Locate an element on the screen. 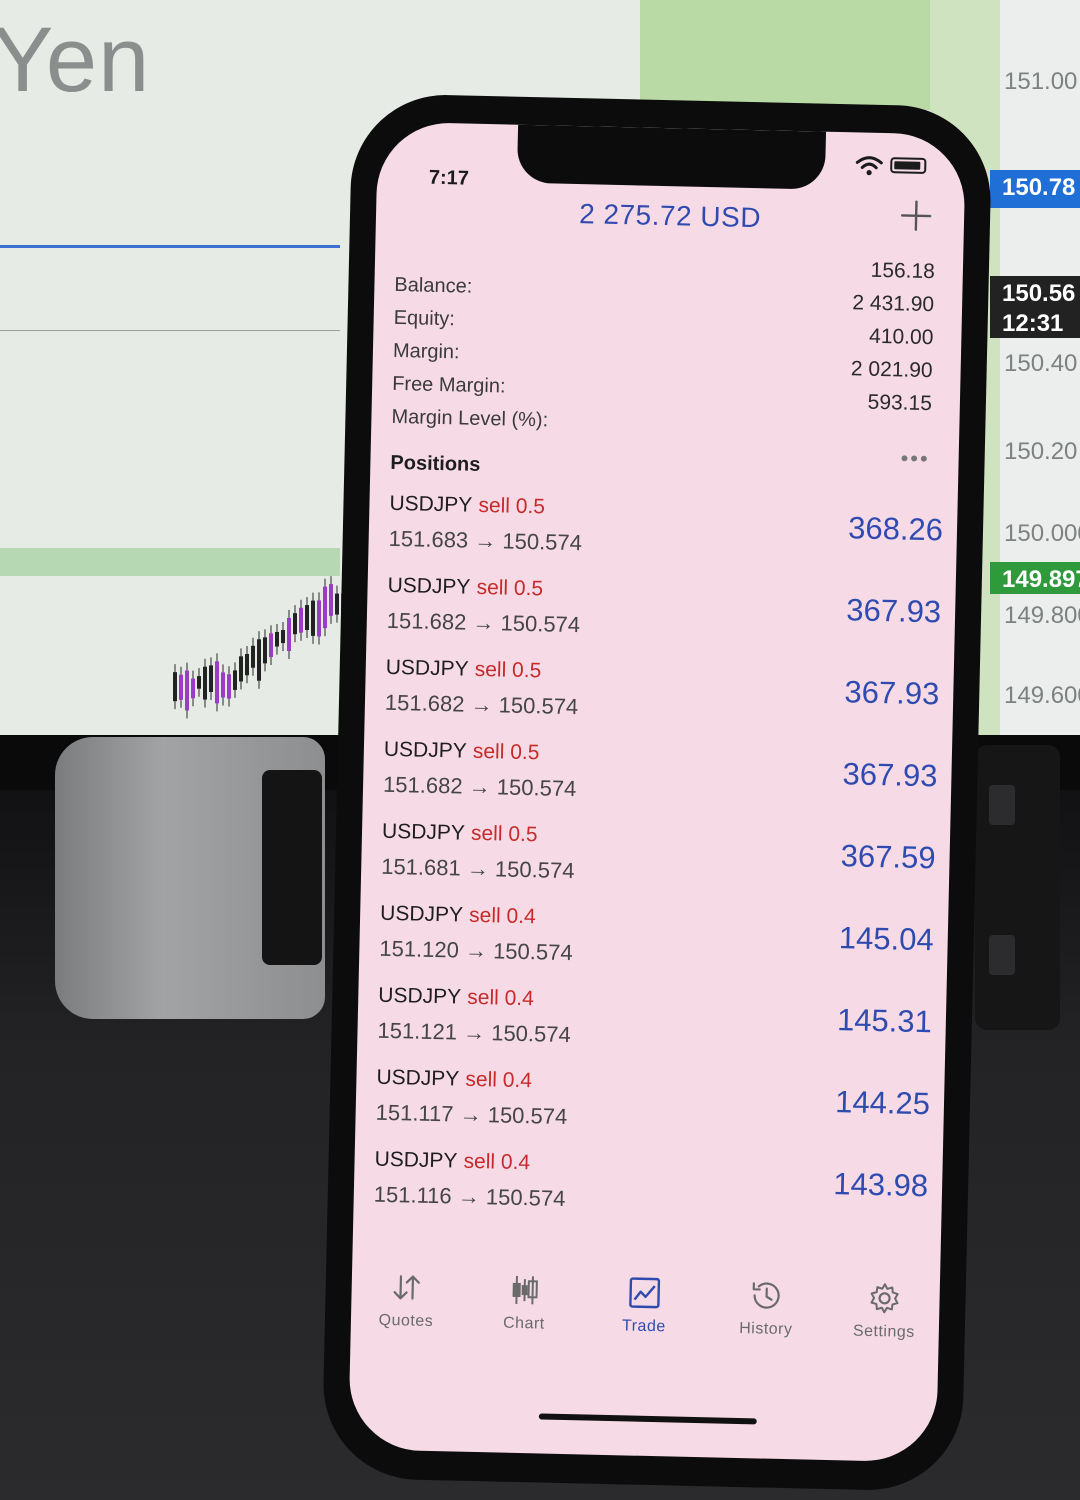  price-axis-label: 149.600 is located at coordinates (1042, 695).